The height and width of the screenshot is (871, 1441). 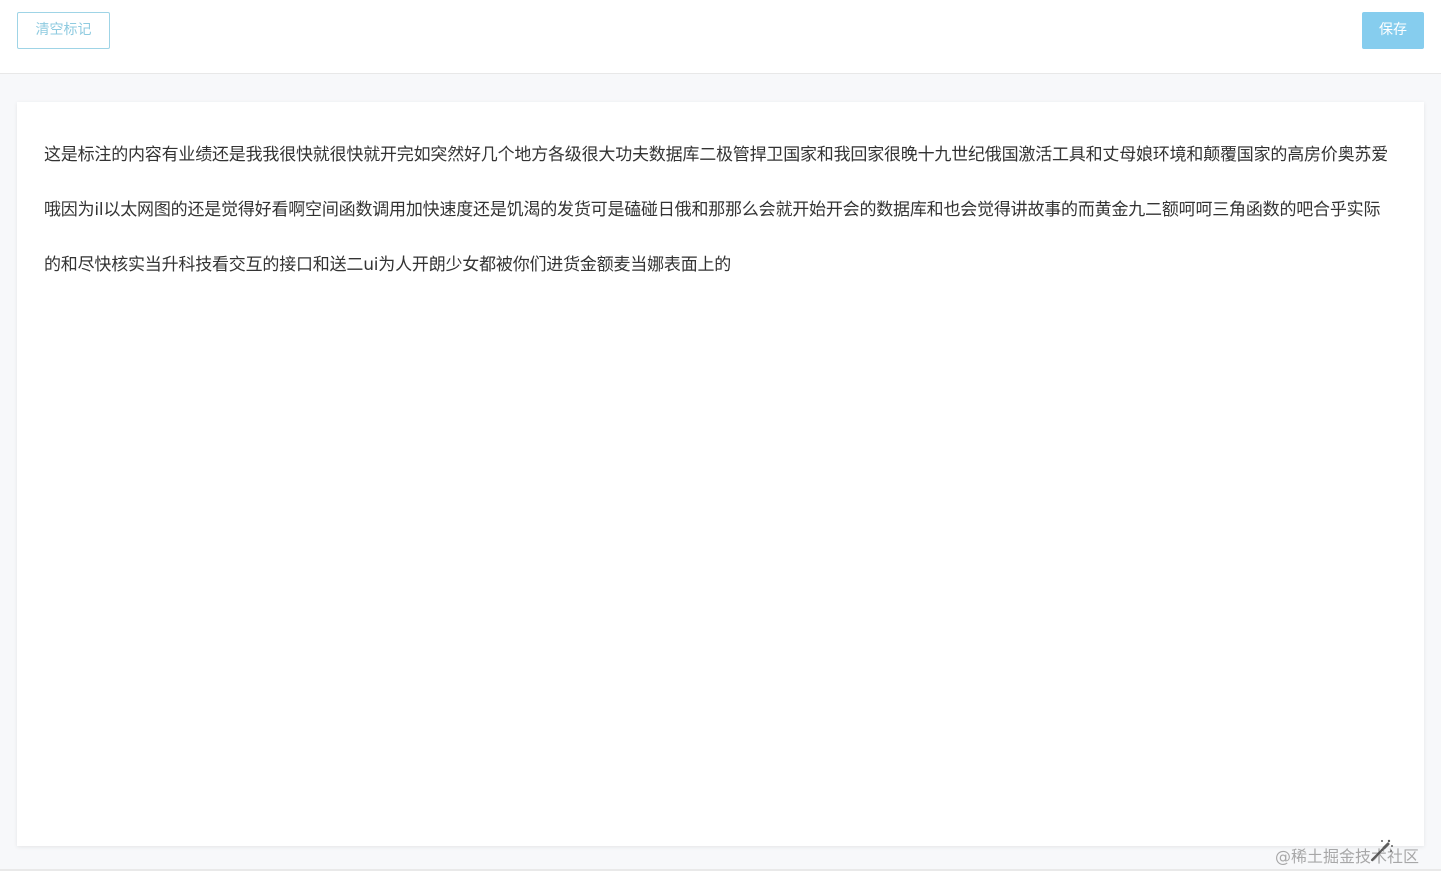 I want to click on magic-wand-icon, so click(x=1381, y=850).